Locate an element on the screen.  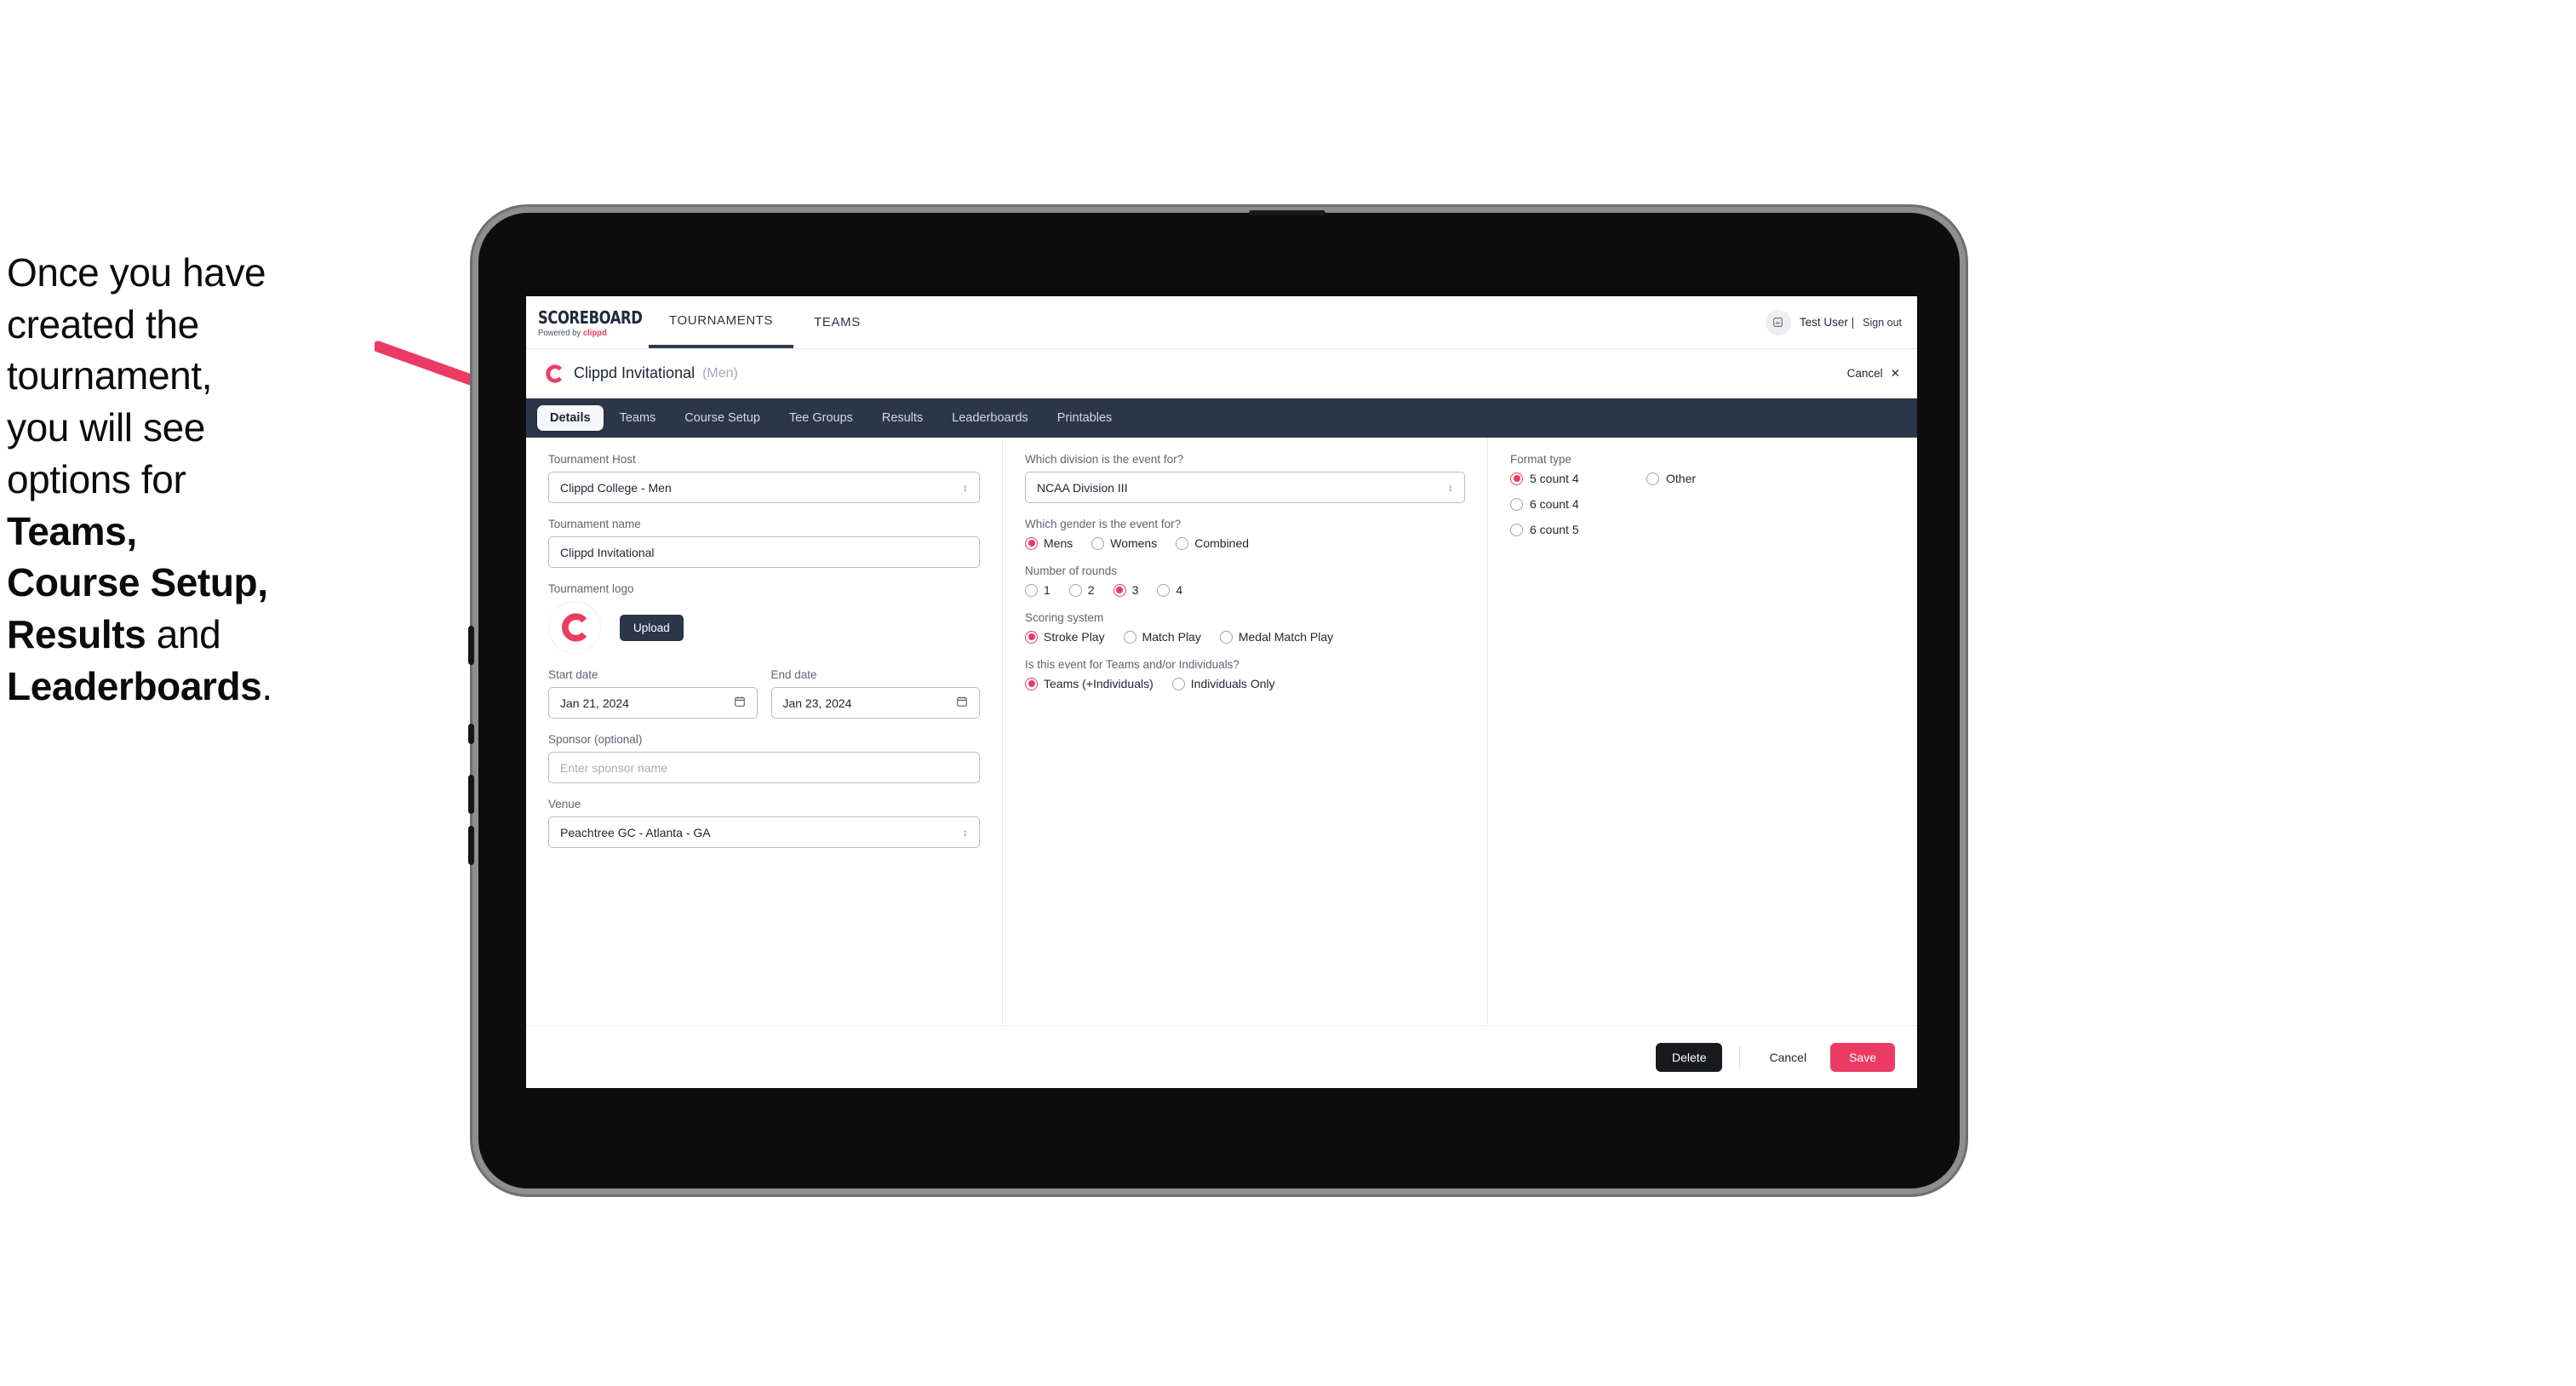
tab-results: Results is located at coordinates (903, 418).